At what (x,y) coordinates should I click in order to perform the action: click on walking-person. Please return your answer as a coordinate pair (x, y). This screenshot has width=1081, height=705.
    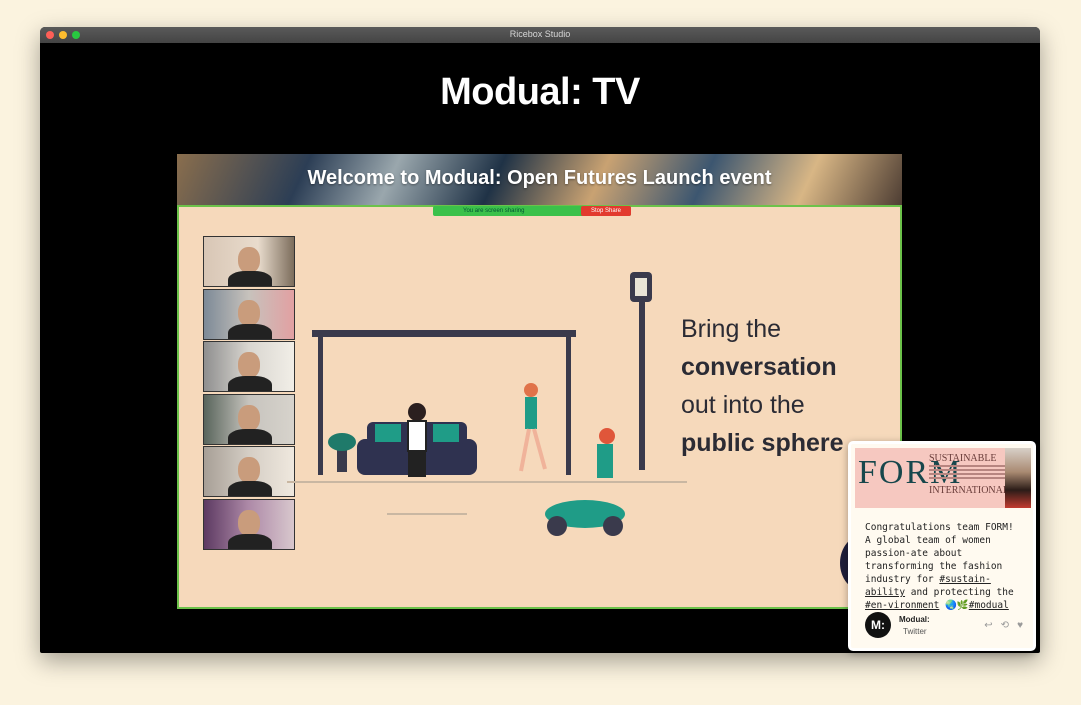
    Looking at the image, I should click on (531, 390).